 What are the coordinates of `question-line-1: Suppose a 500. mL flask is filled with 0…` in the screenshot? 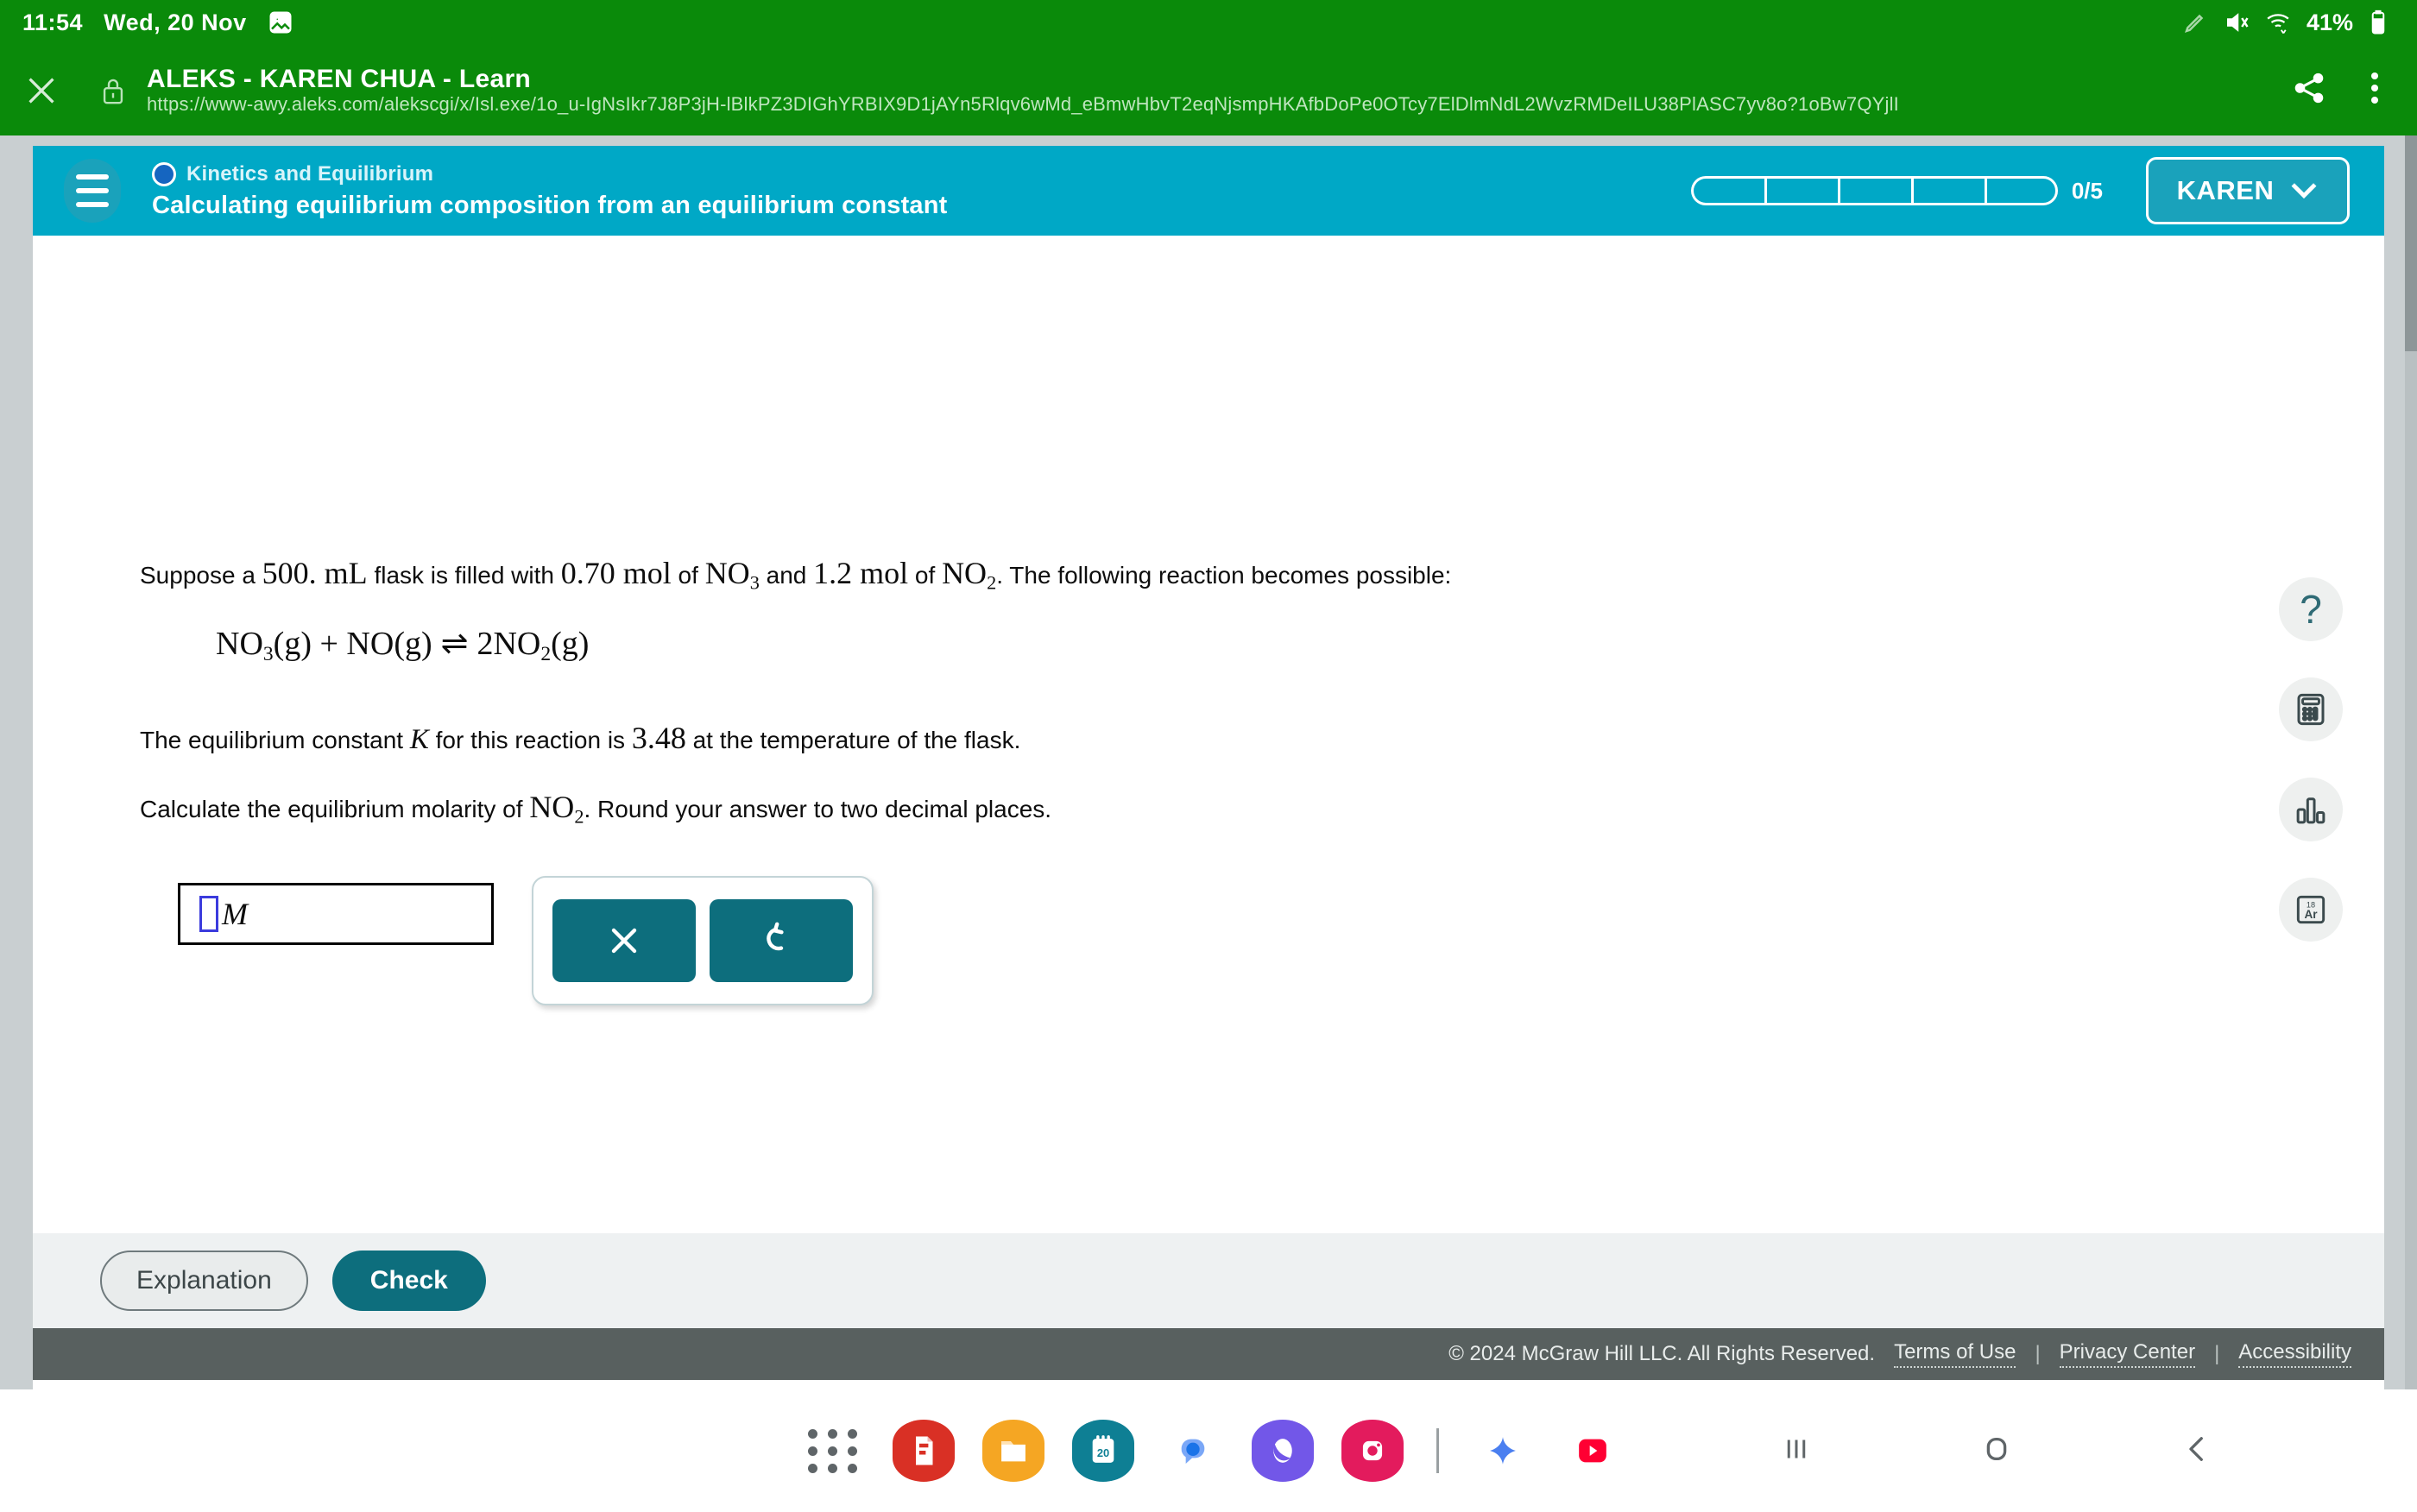 It's located at (795, 574).